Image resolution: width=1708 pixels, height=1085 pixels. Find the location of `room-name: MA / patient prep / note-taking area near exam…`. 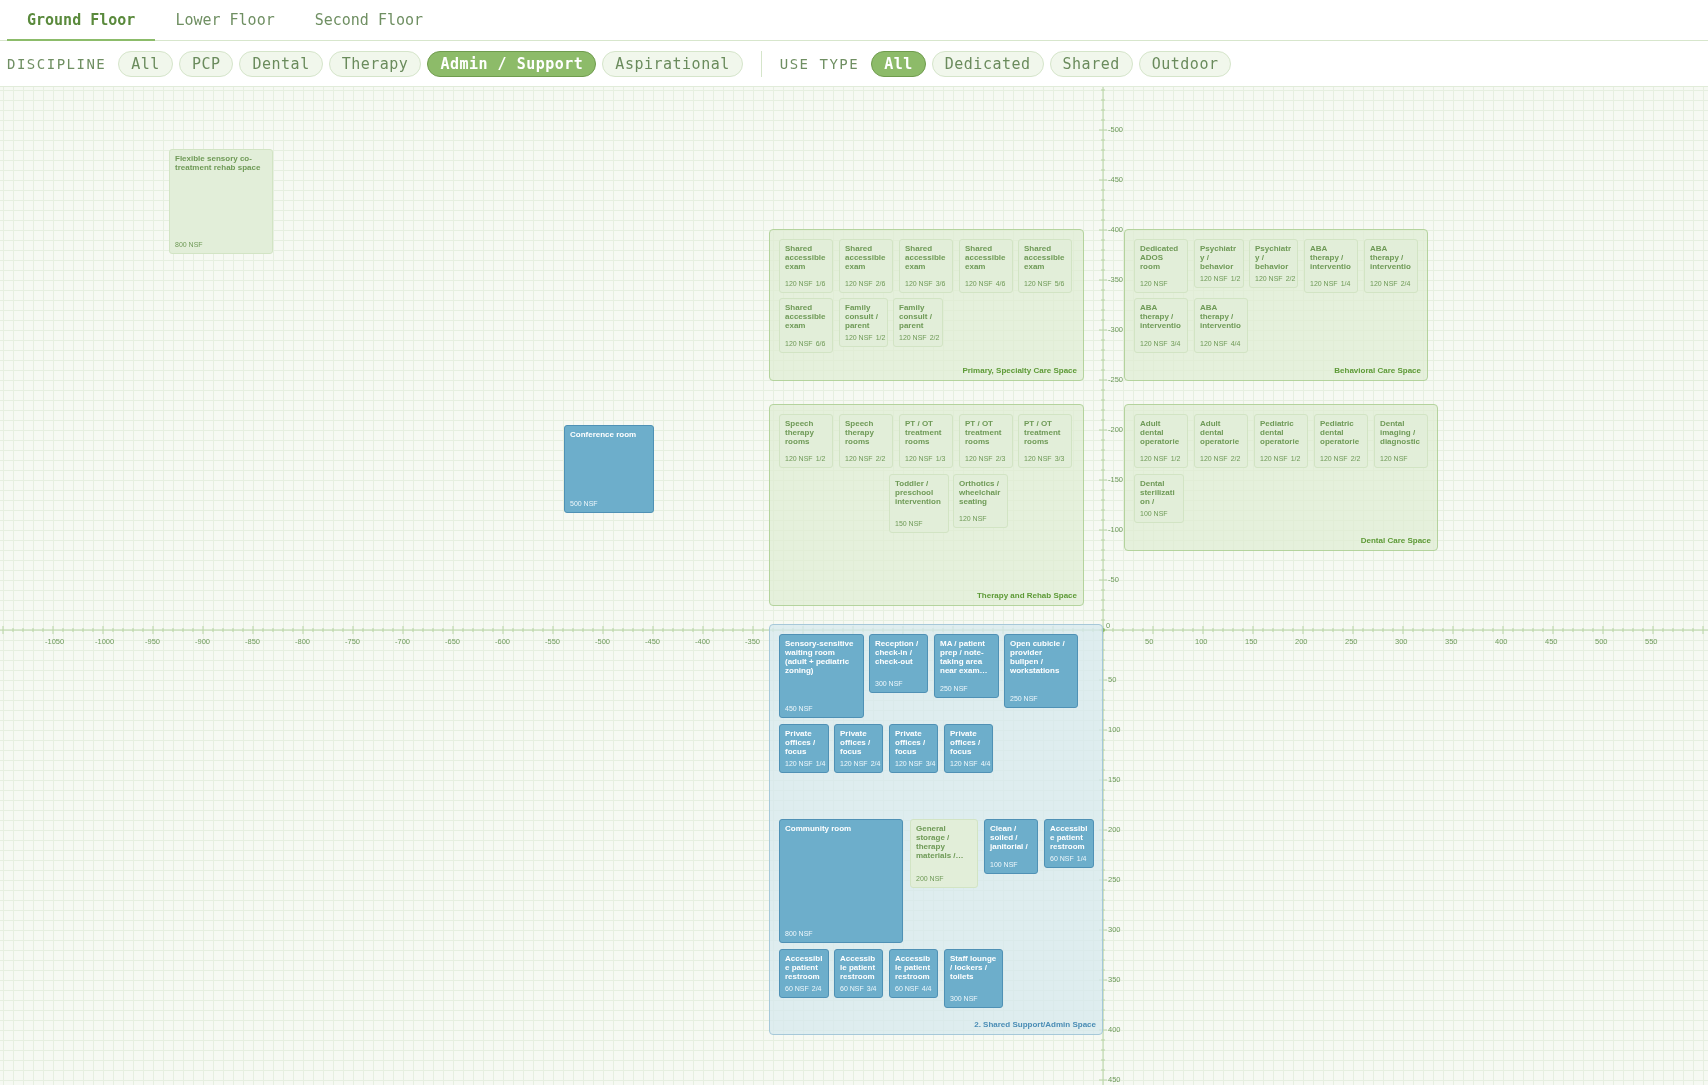

room-name: MA / patient prep / note-taking area near exam… is located at coordinates (964, 657).